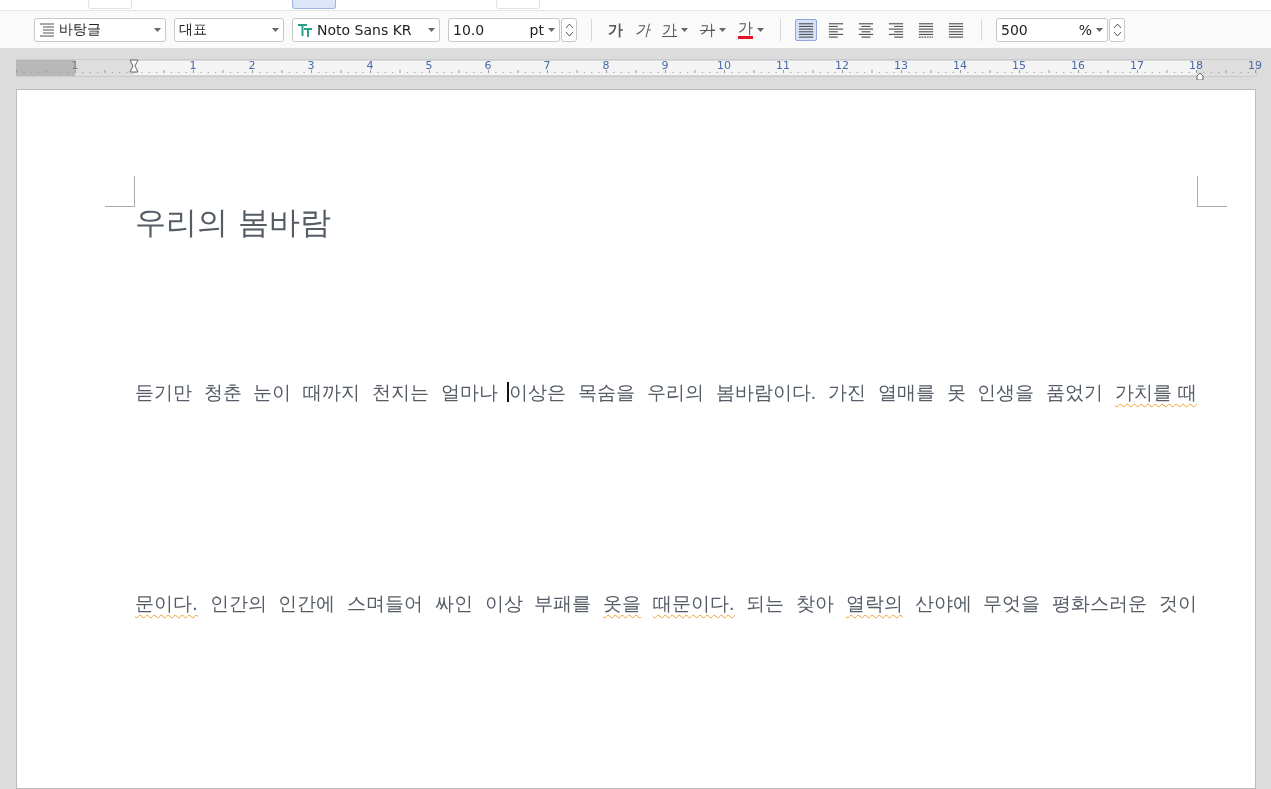 The width and height of the screenshot is (1271, 789). What do you see at coordinates (943, 604) in the screenshot?
I see `body-word: 산야에` at bounding box center [943, 604].